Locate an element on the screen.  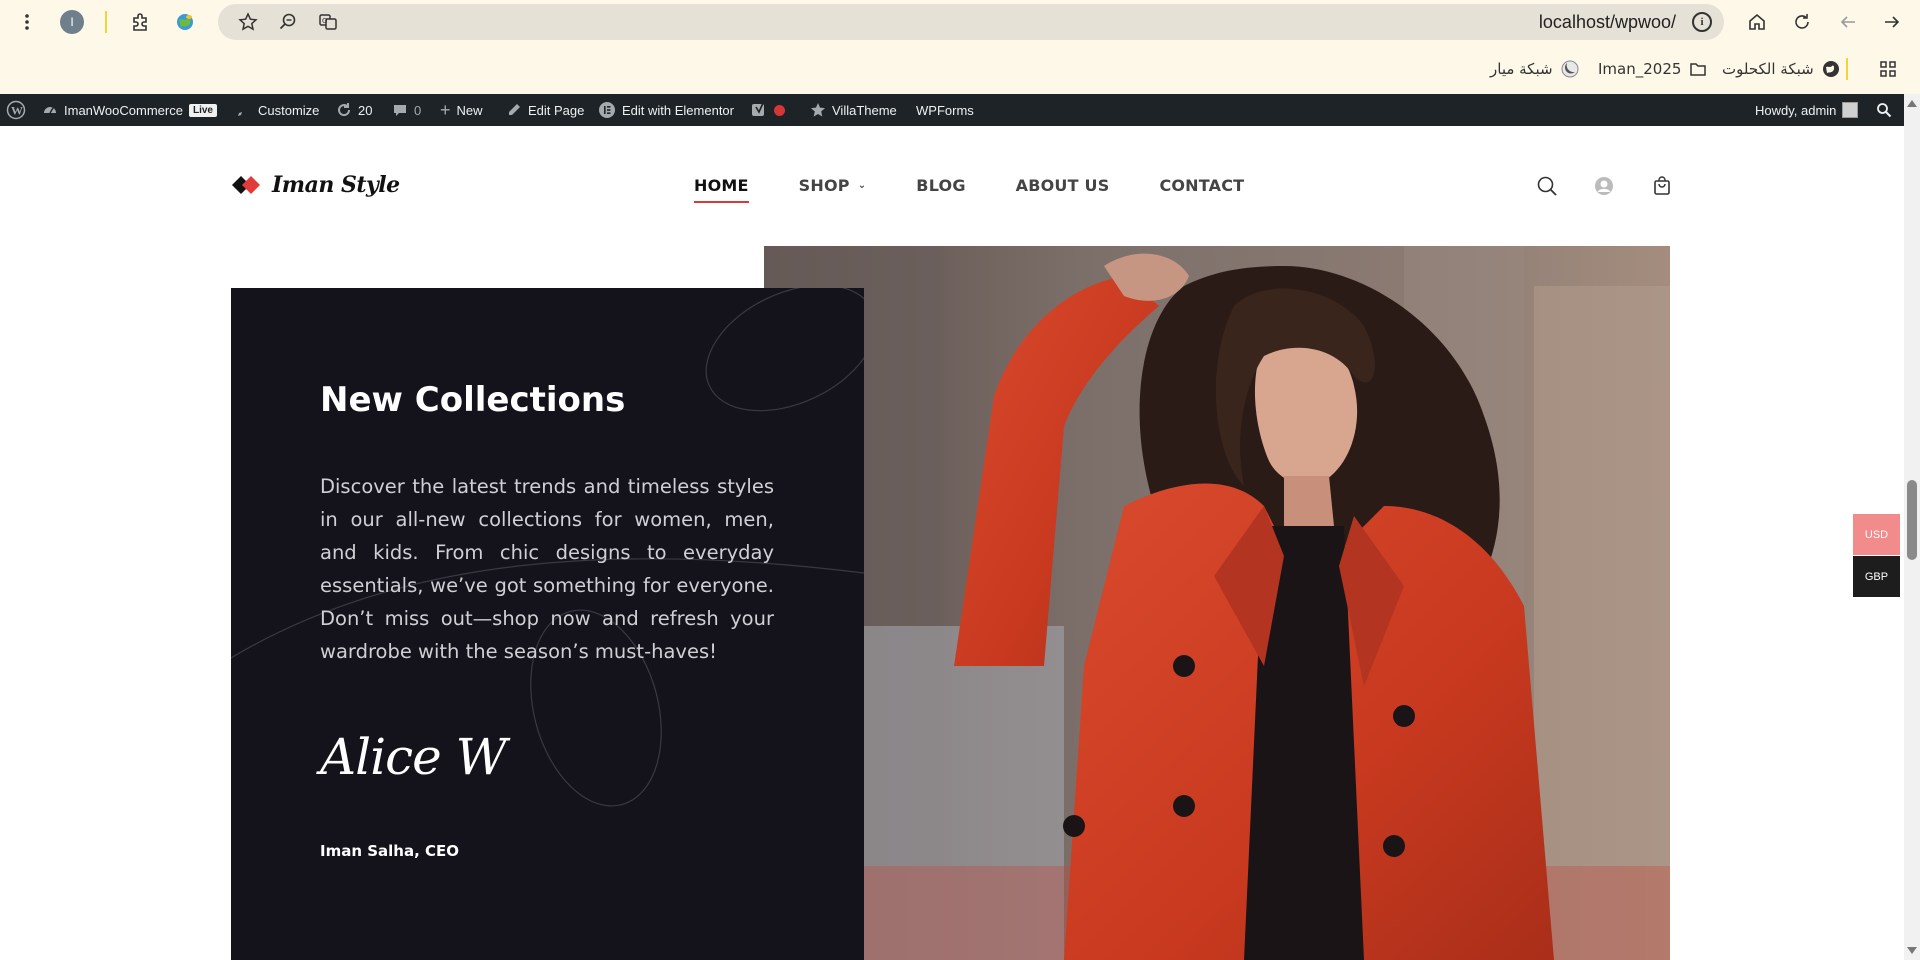
nav-home: HOME is located at coordinates (721, 189).